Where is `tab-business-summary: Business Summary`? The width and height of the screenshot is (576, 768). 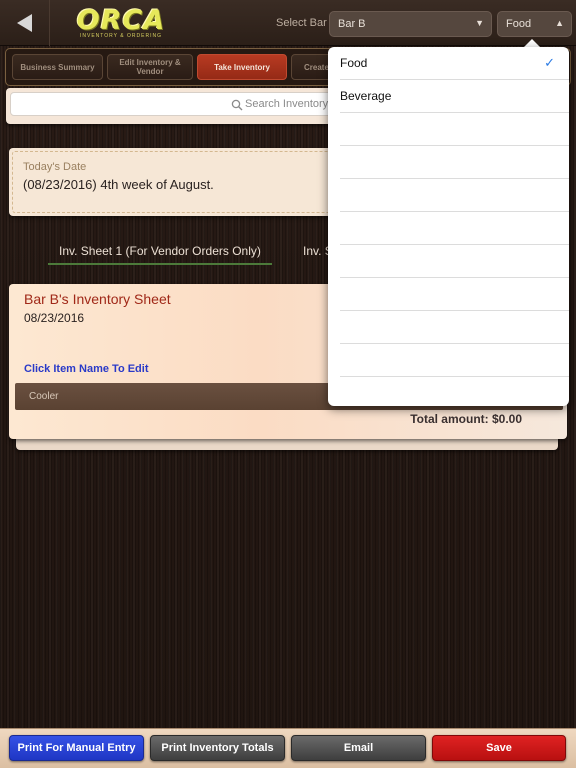
tab-business-summary: Business Summary is located at coordinates (57, 67).